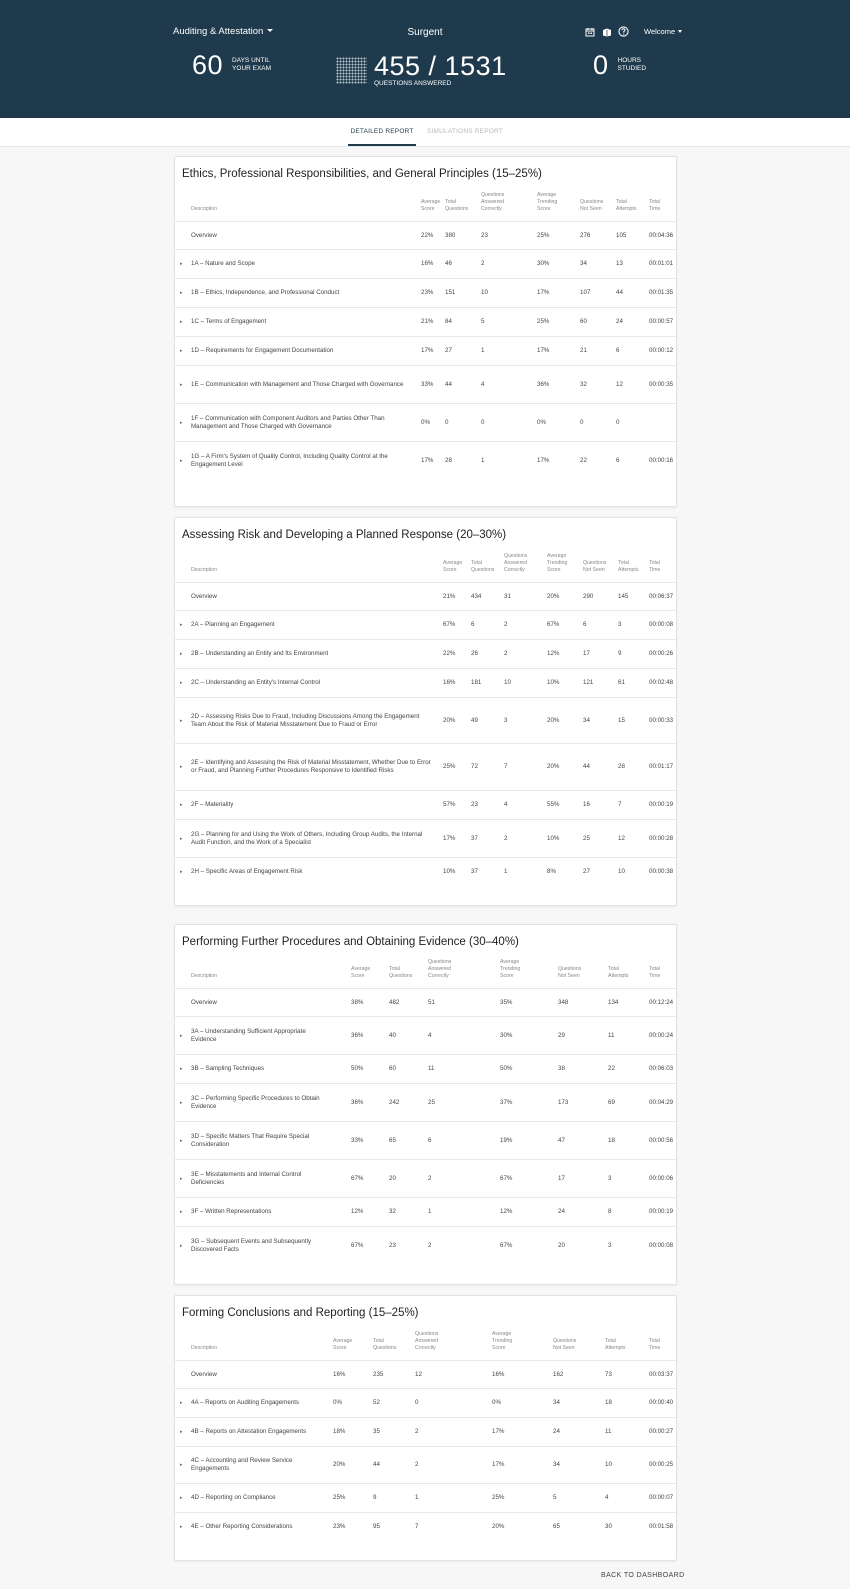 The height and width of the screenshot is (1589, 850). Describe the element at coordinates (583, 321) in the screenshot. I see `cell-questions-not-seen: 60` at that location.